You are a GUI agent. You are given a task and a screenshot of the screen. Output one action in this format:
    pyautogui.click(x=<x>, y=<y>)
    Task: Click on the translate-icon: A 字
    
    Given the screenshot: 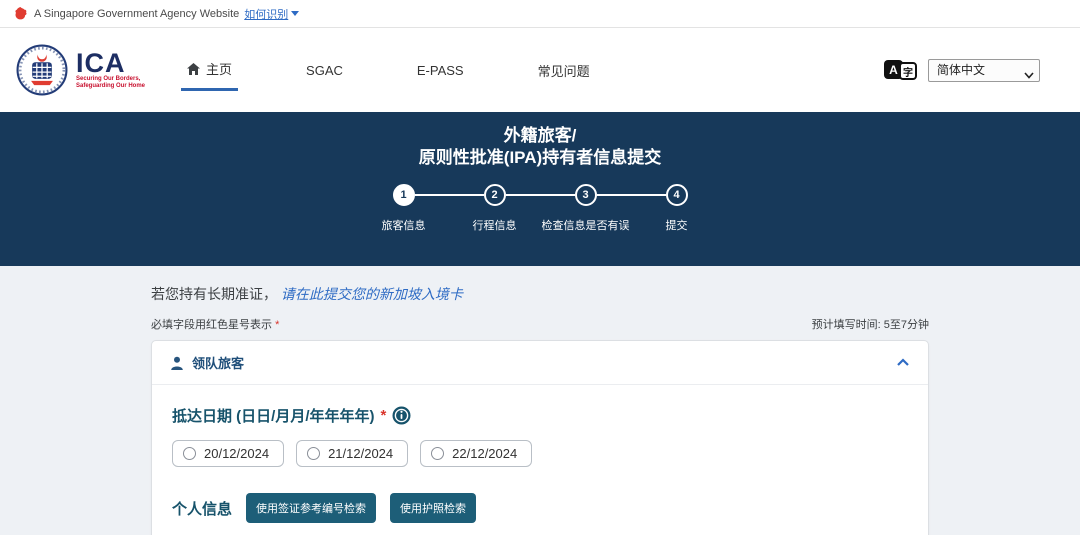 What is the action you would take?
    pyautogui.click(x=902, y=70)
    